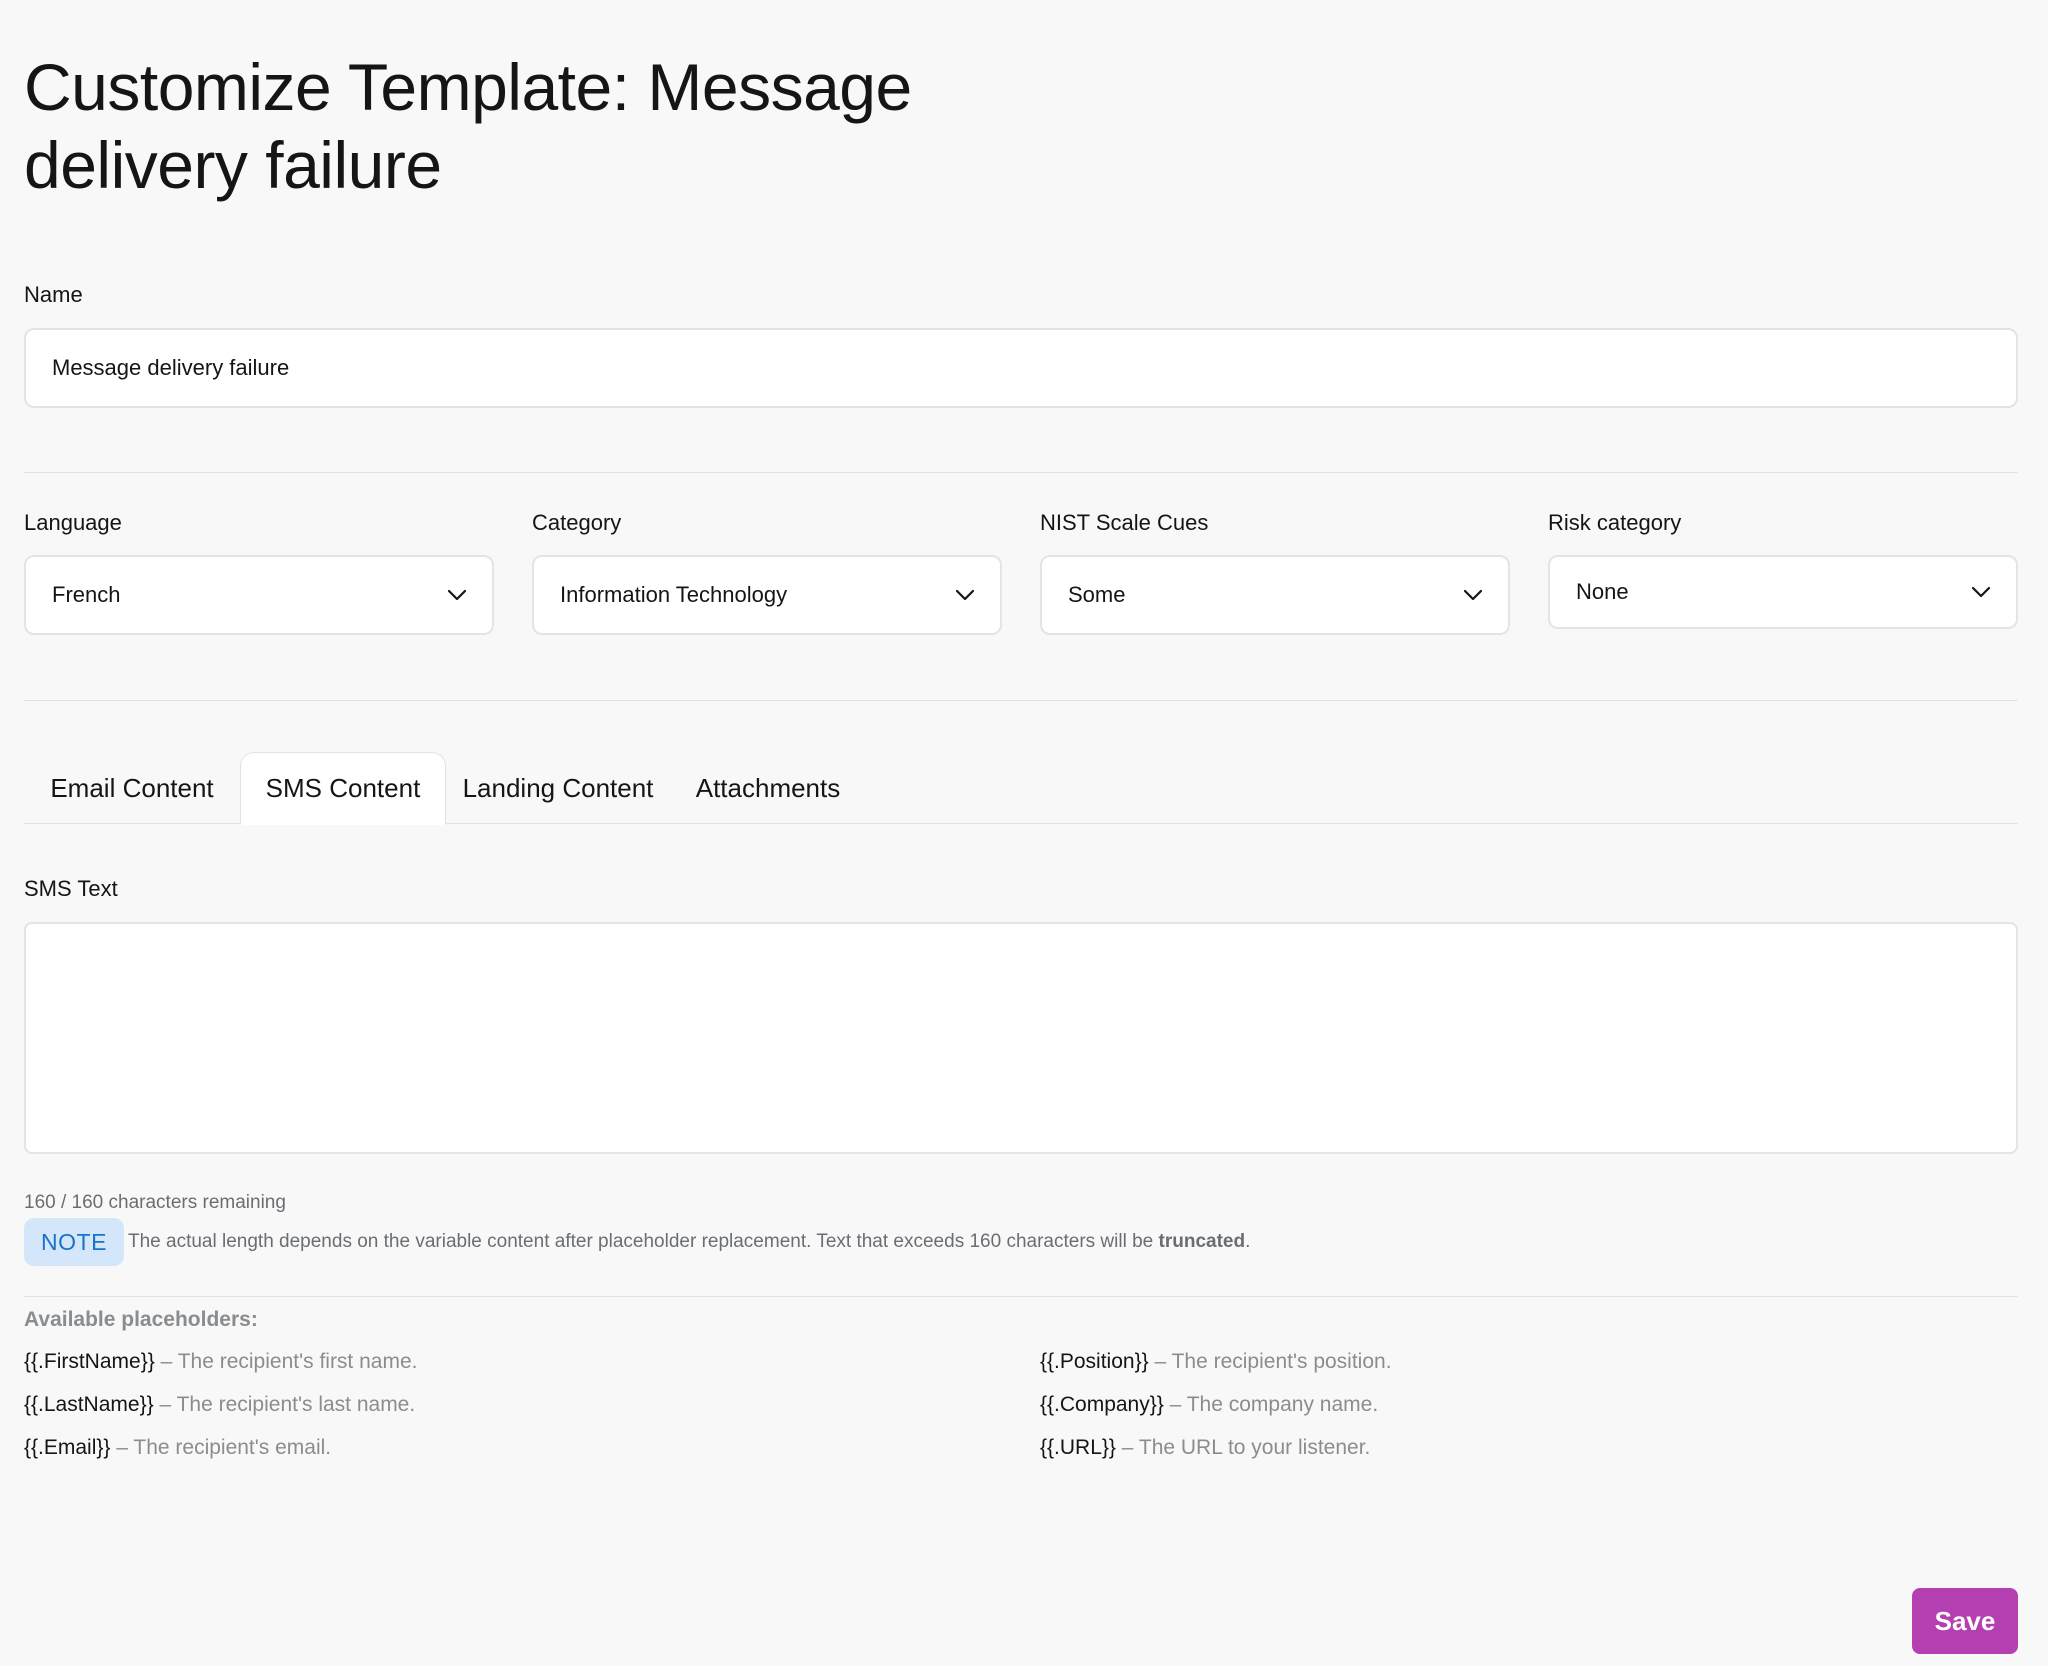 Image resolution: width=2048 pixels, height=1666 pixels. What do you see at coordinates (1248, 1241) in the screenshot?
I see `note-text-end: .` at bounding box center [1248, 1241].